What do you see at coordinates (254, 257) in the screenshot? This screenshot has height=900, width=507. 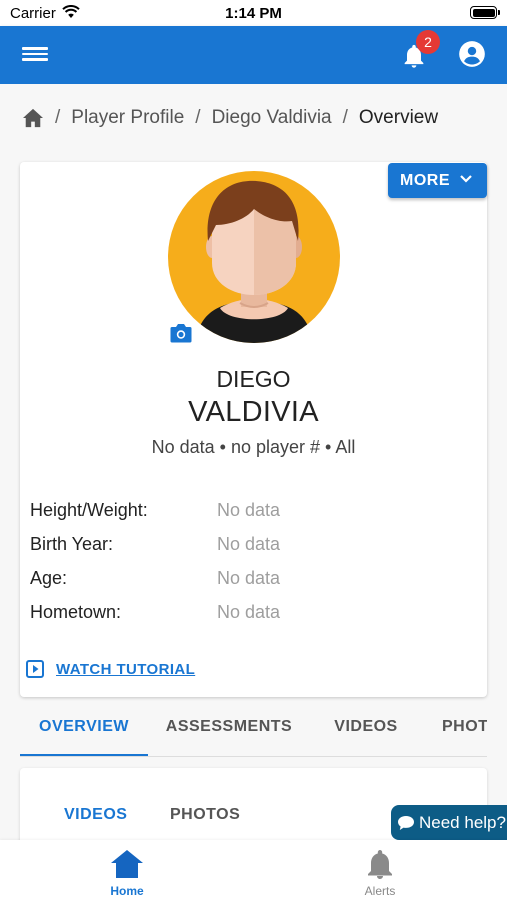 I see `avatar` at bounding box center [254, 257].